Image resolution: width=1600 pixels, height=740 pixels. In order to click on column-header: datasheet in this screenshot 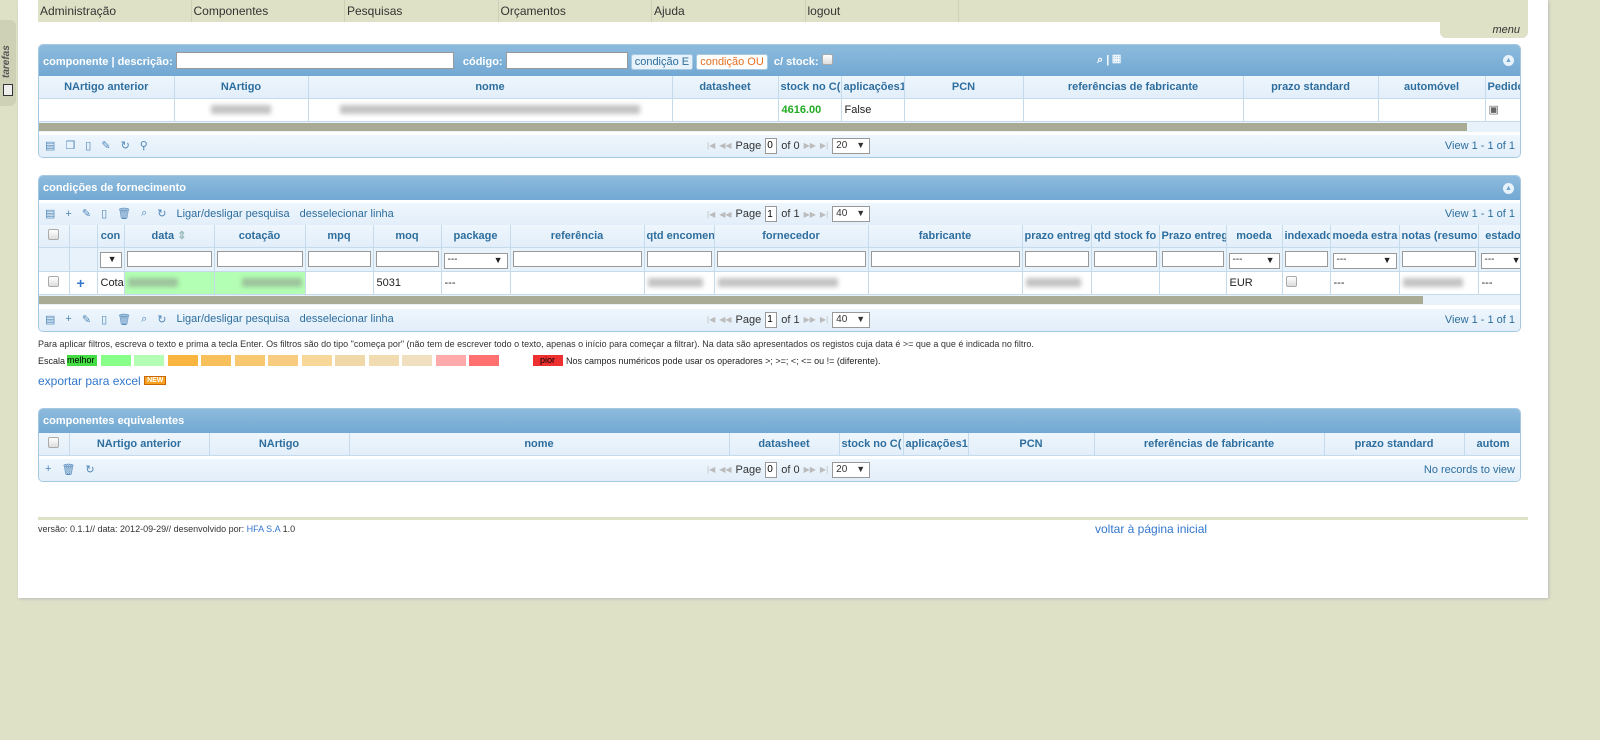, I will do `click(784, 444)`.